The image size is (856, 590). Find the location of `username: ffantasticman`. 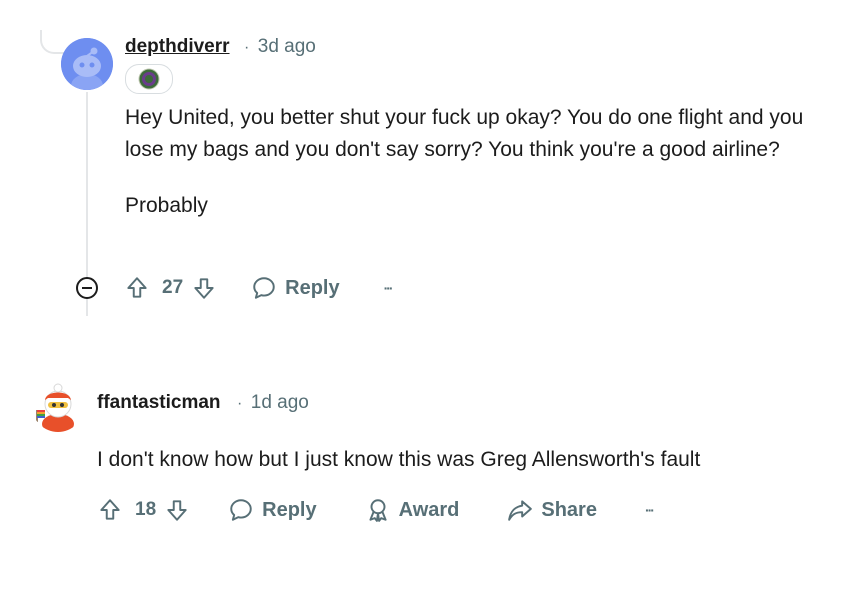

username: ffantasticman is located at coordinates (159, 402).